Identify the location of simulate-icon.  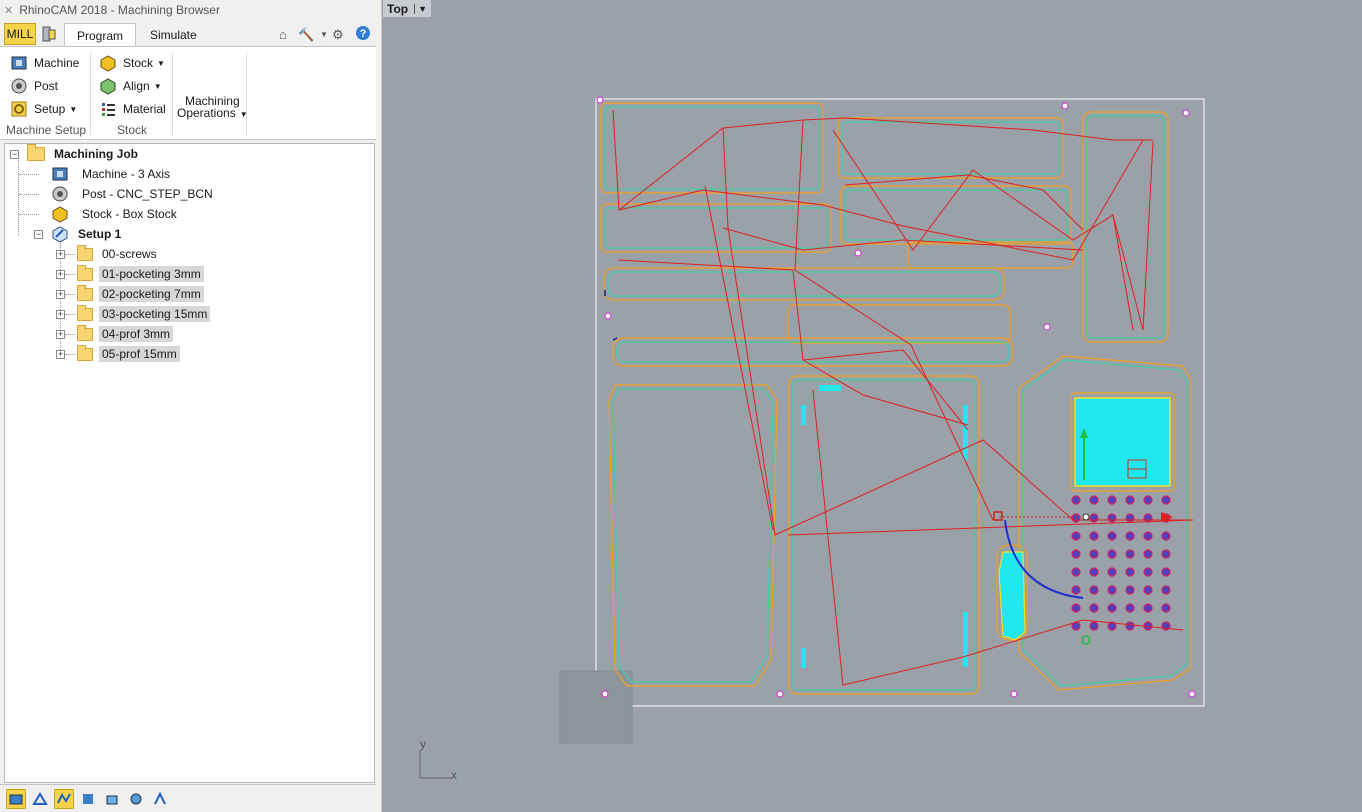
(88, 799).